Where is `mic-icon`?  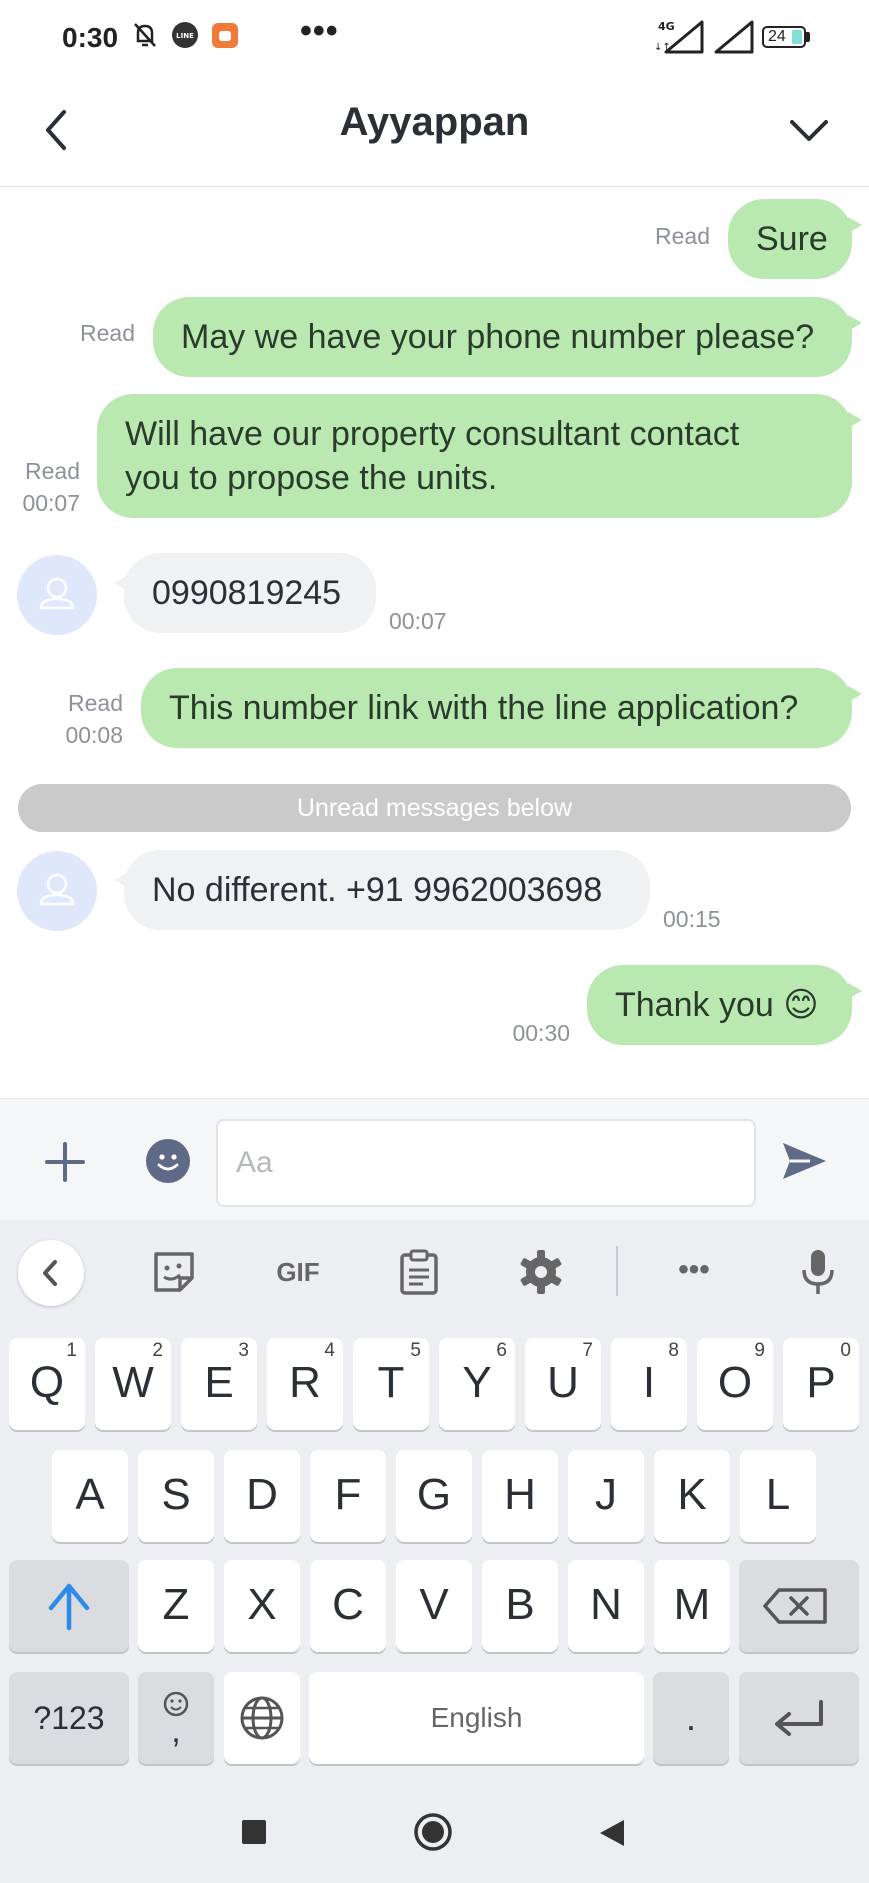 mic-icon is located at coordinates (818, 1272).